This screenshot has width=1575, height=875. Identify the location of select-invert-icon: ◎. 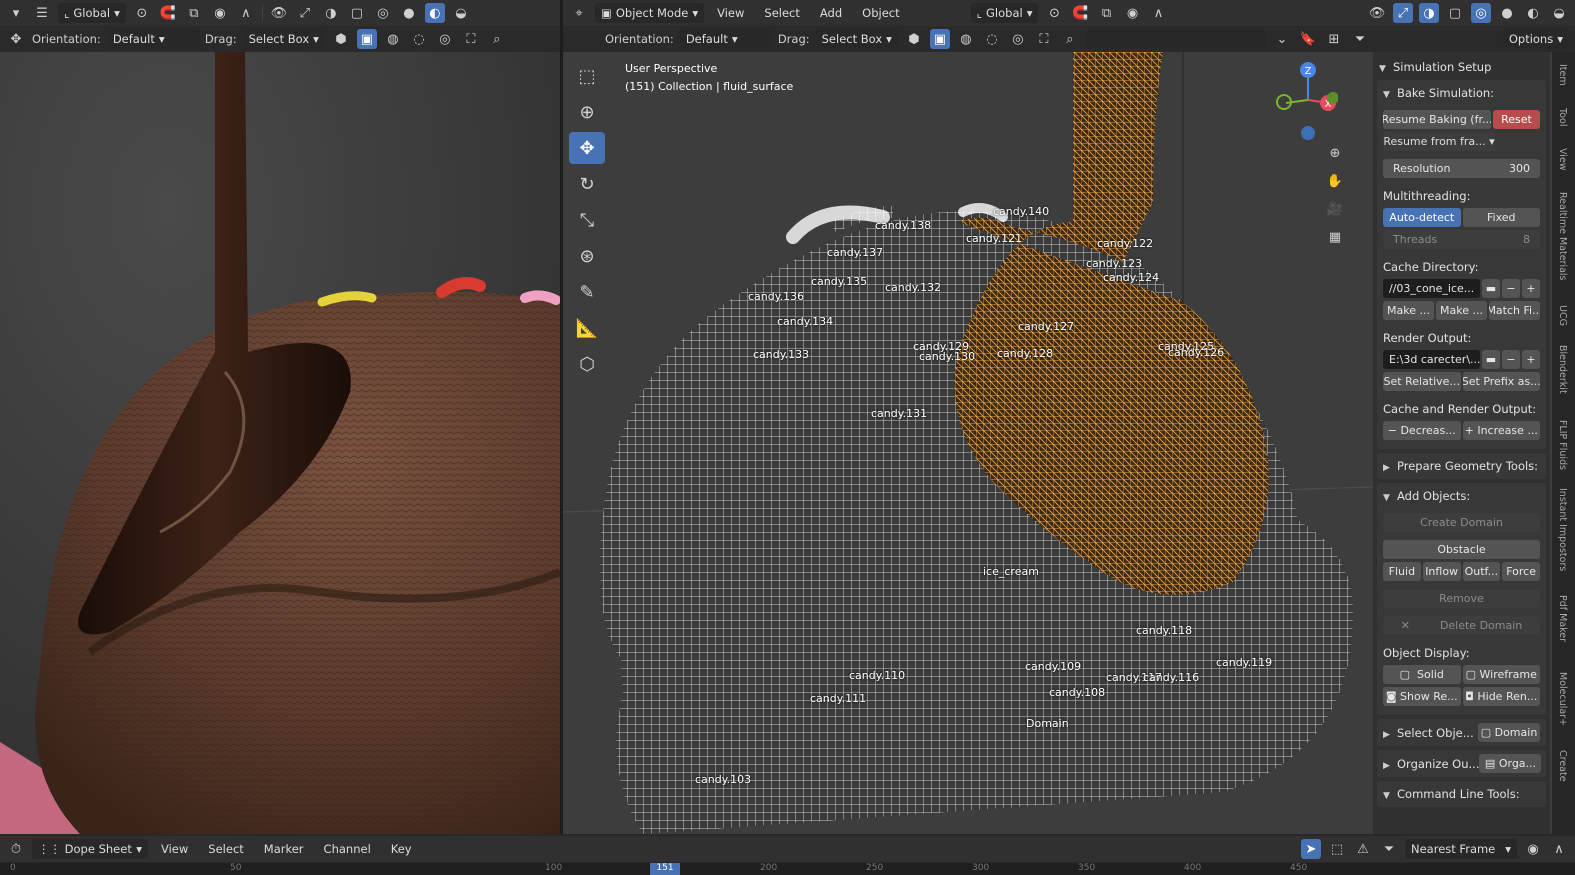
(445, 39).